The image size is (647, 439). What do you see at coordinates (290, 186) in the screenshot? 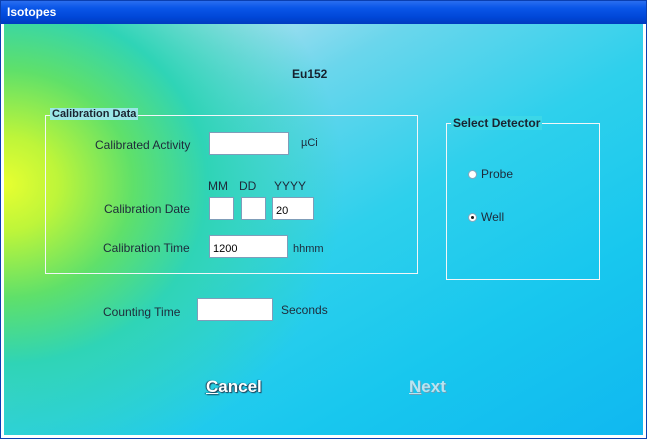
I see `date-header-yyyy: YYYY` at bounding box center [290, 186].